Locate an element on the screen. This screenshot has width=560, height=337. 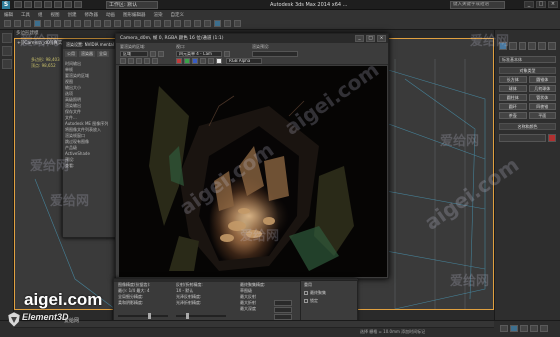
object-type-button: 茶壶 is located at coordinates (513, 115).